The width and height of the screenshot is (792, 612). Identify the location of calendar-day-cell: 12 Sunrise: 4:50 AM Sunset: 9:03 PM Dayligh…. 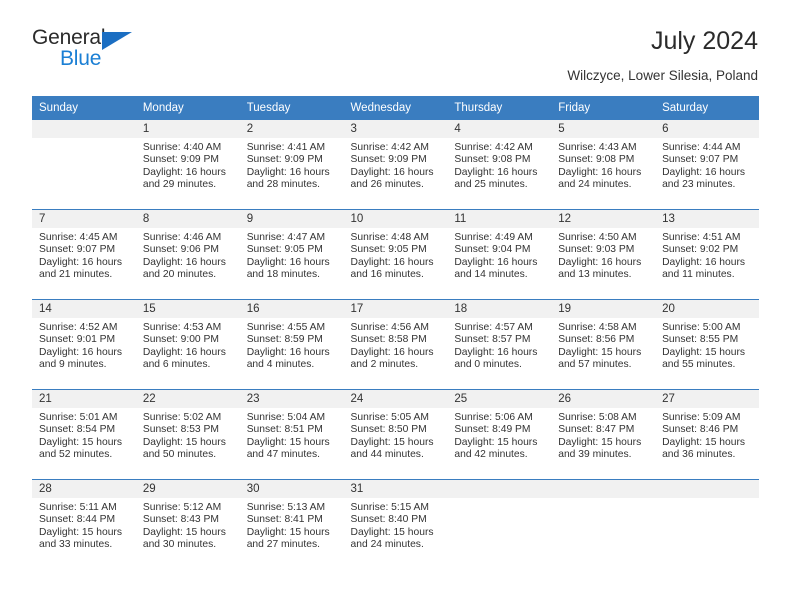
(603, 254).